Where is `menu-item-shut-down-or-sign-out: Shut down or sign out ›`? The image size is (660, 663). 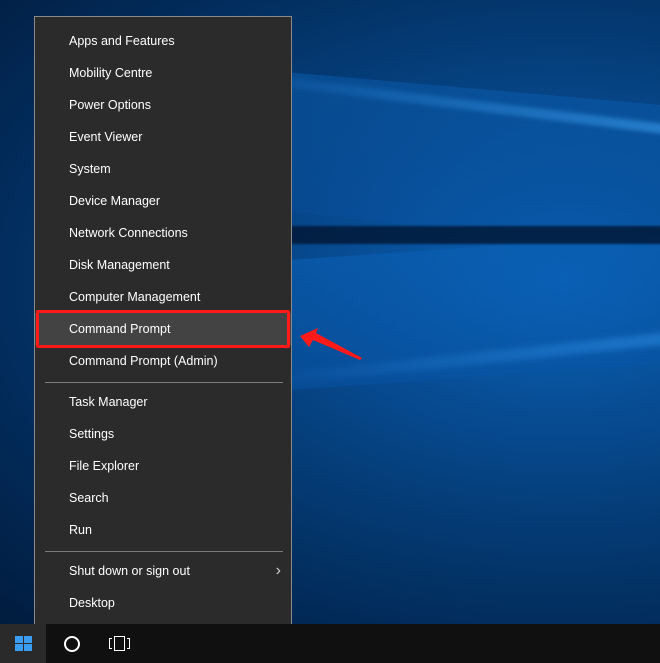 menu-item-shut-down-or-sign-out: Shut down or sign out › is located at coordinates (163, 571).